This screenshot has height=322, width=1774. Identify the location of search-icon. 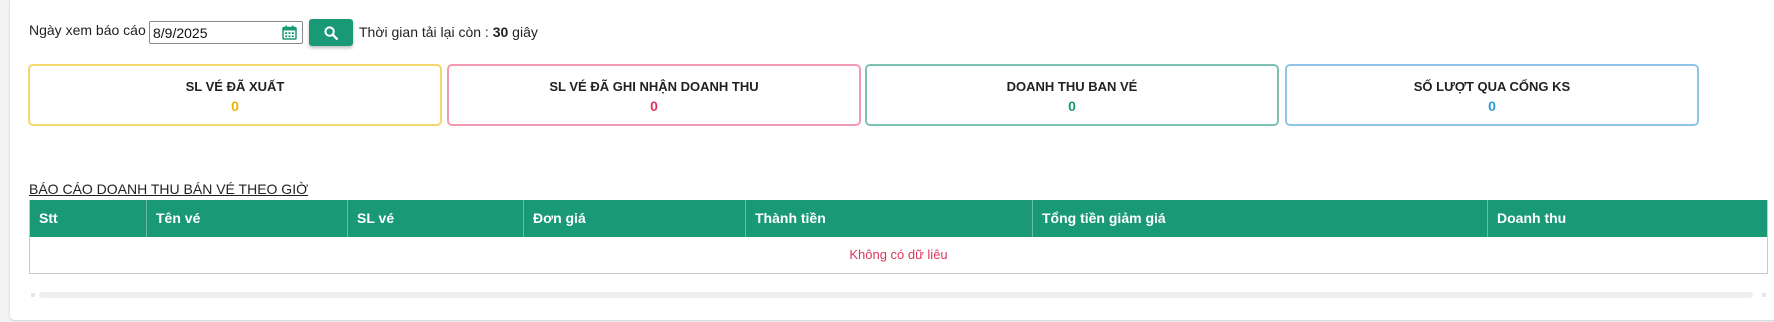
(331, 33).